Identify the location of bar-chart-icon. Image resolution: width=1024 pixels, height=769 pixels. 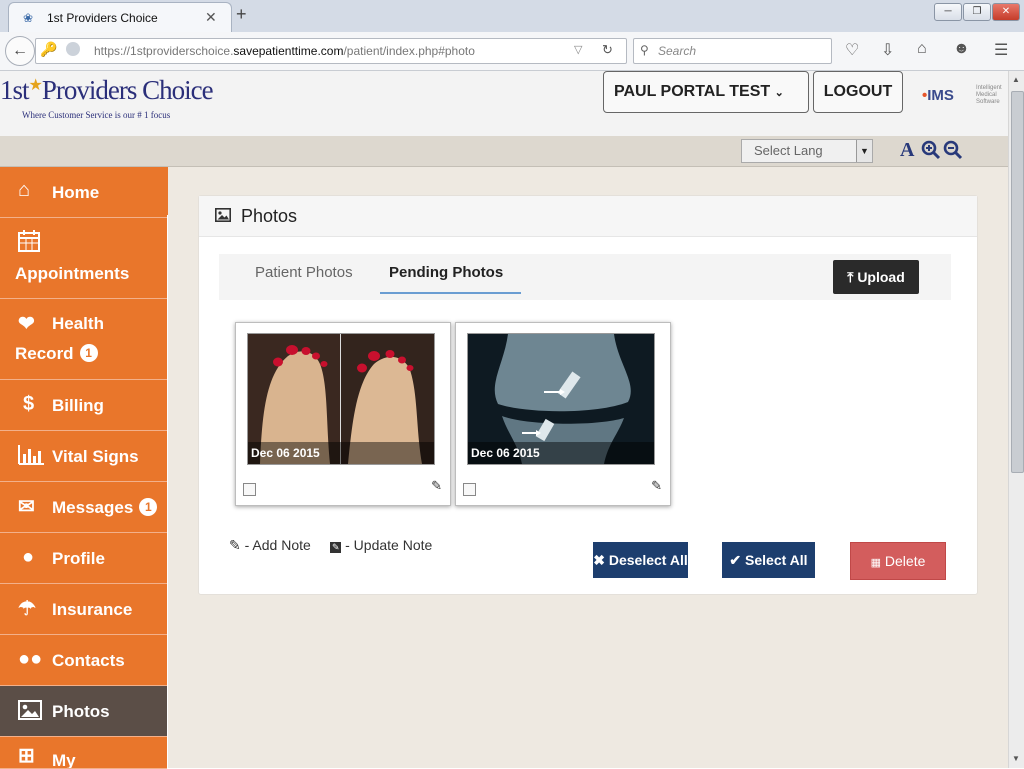
(31, 455).